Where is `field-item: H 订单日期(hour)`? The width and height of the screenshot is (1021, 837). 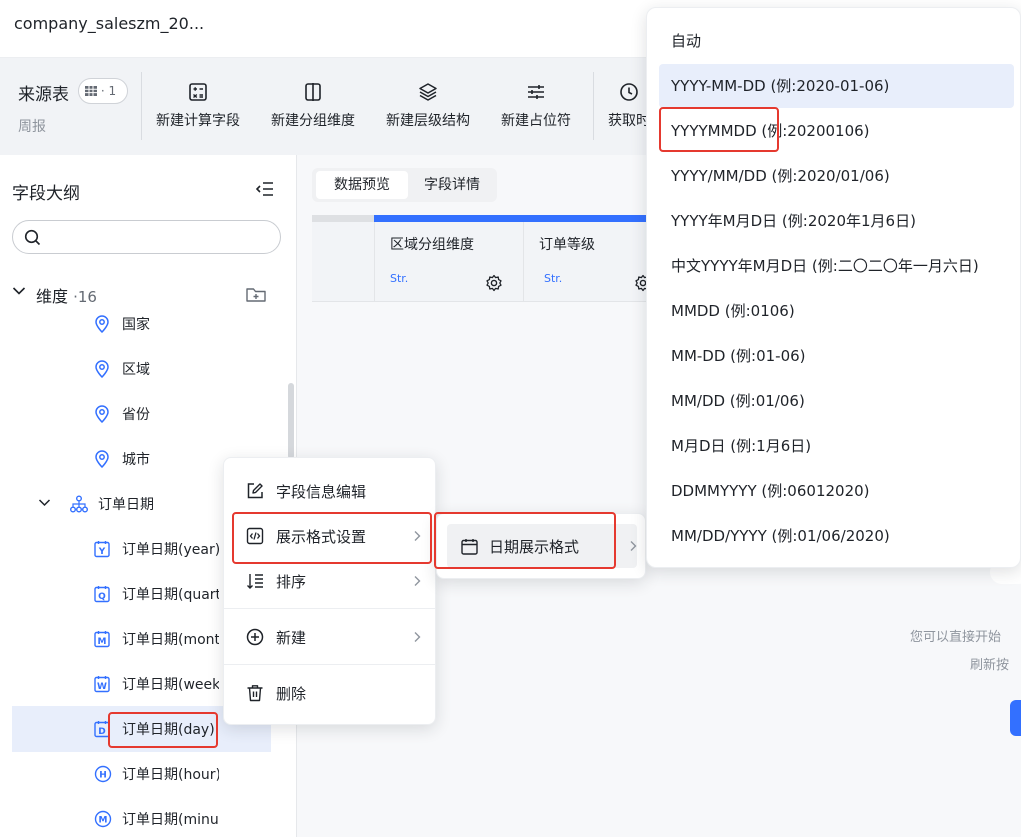 field-item: H 订单日期(hour) is located at coordinates (156, 774).